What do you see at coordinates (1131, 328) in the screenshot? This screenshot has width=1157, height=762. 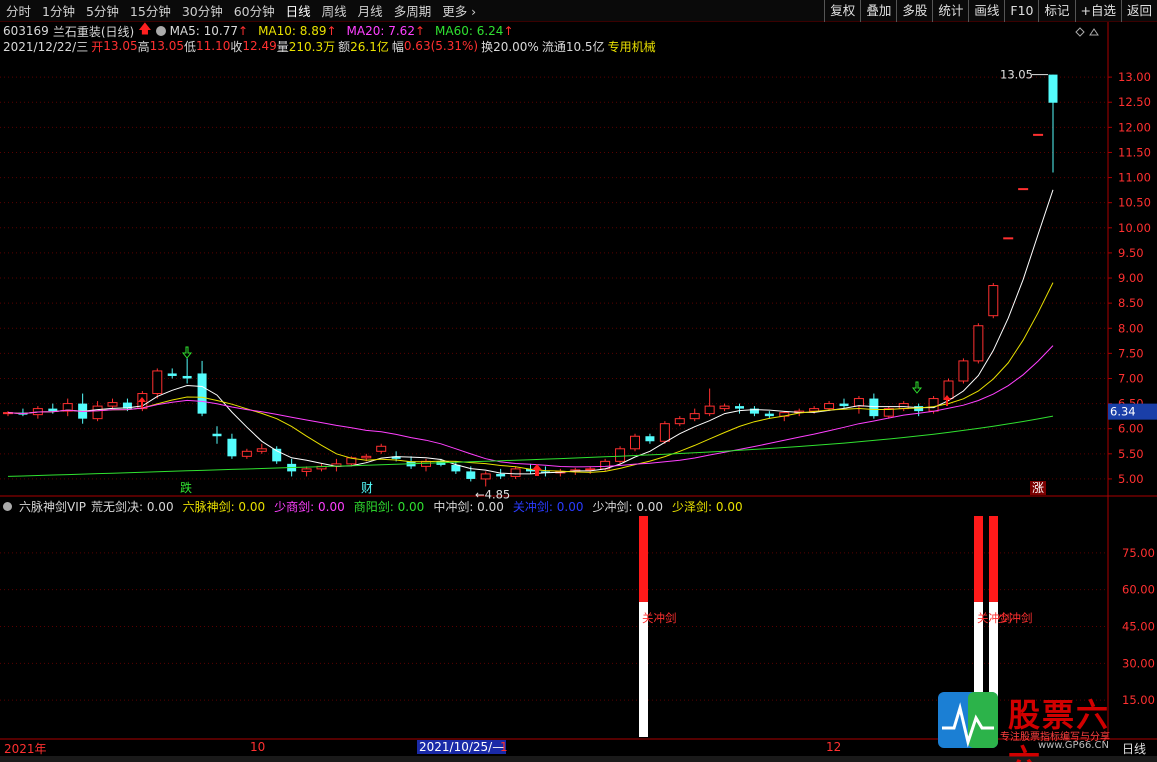 I see `price-axis-label: 8.00` at bounding box center [1131, 328].